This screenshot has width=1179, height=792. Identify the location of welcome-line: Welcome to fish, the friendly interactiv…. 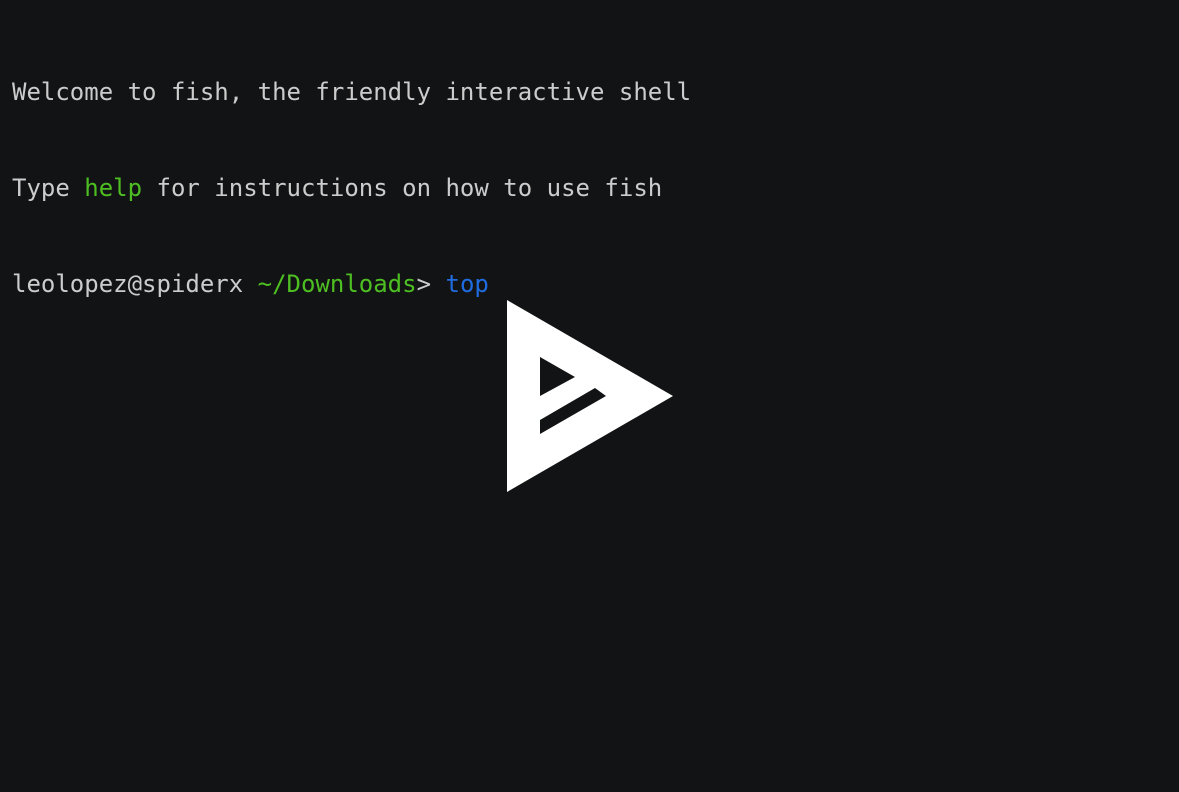
(351, 92).